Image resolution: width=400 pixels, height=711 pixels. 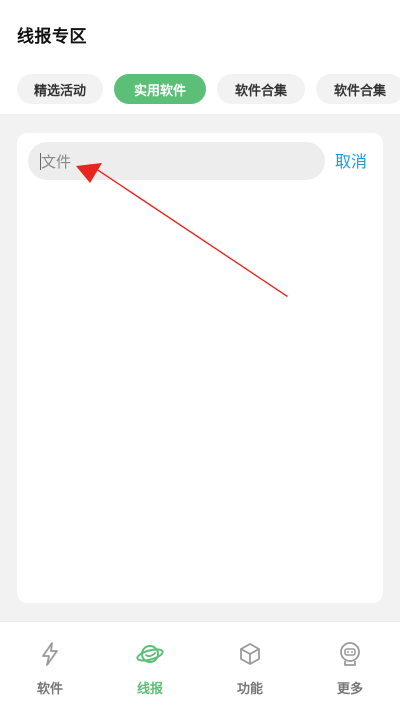 I want to click on lightning-icon, so click(x=50, y=654).